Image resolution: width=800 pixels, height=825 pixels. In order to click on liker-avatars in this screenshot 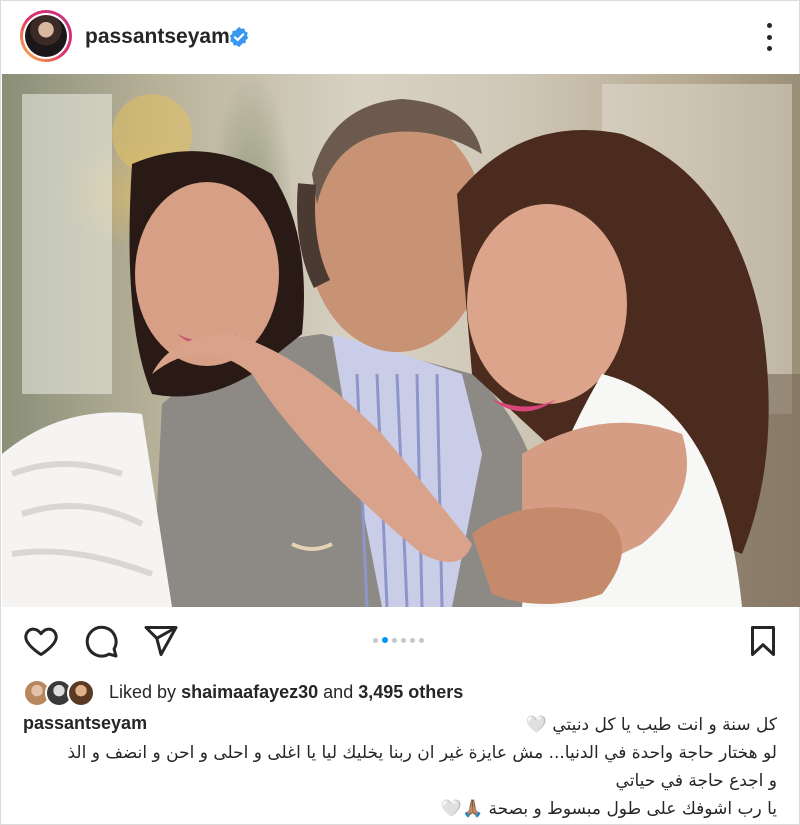, I will do `click(59, 693)`.